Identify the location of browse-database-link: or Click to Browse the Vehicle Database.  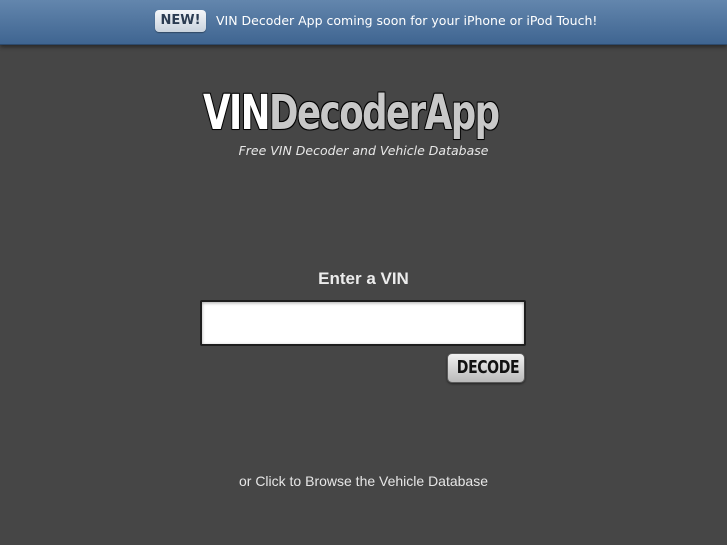
(363, 481).